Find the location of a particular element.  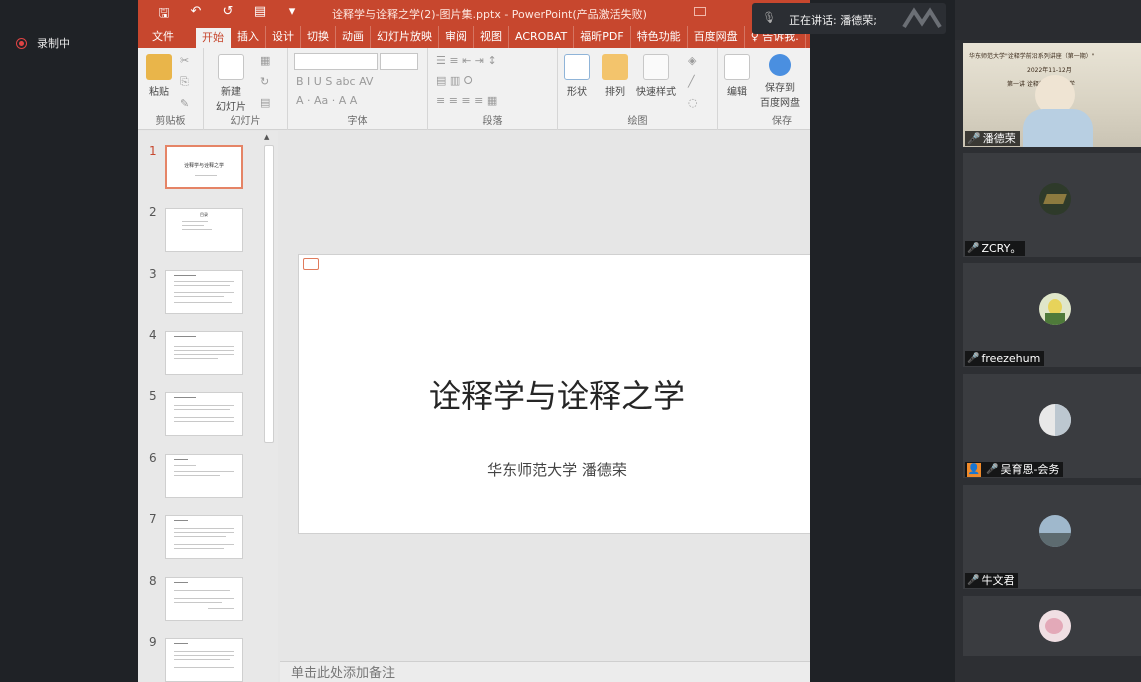

new-slide-button: 新建 幻灯片 is located at coordinates (231, 83).